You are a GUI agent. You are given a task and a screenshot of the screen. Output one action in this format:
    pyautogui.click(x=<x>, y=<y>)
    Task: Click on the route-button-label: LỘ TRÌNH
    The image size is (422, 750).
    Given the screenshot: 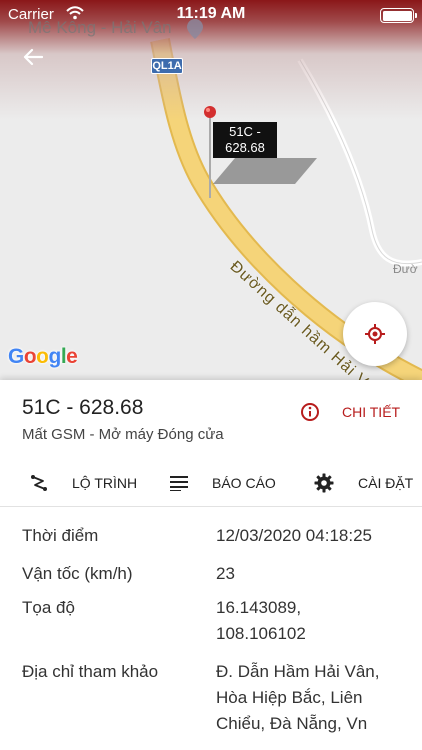 What is the action you would take?
    pyautogui.click(x=105, y=483)
    